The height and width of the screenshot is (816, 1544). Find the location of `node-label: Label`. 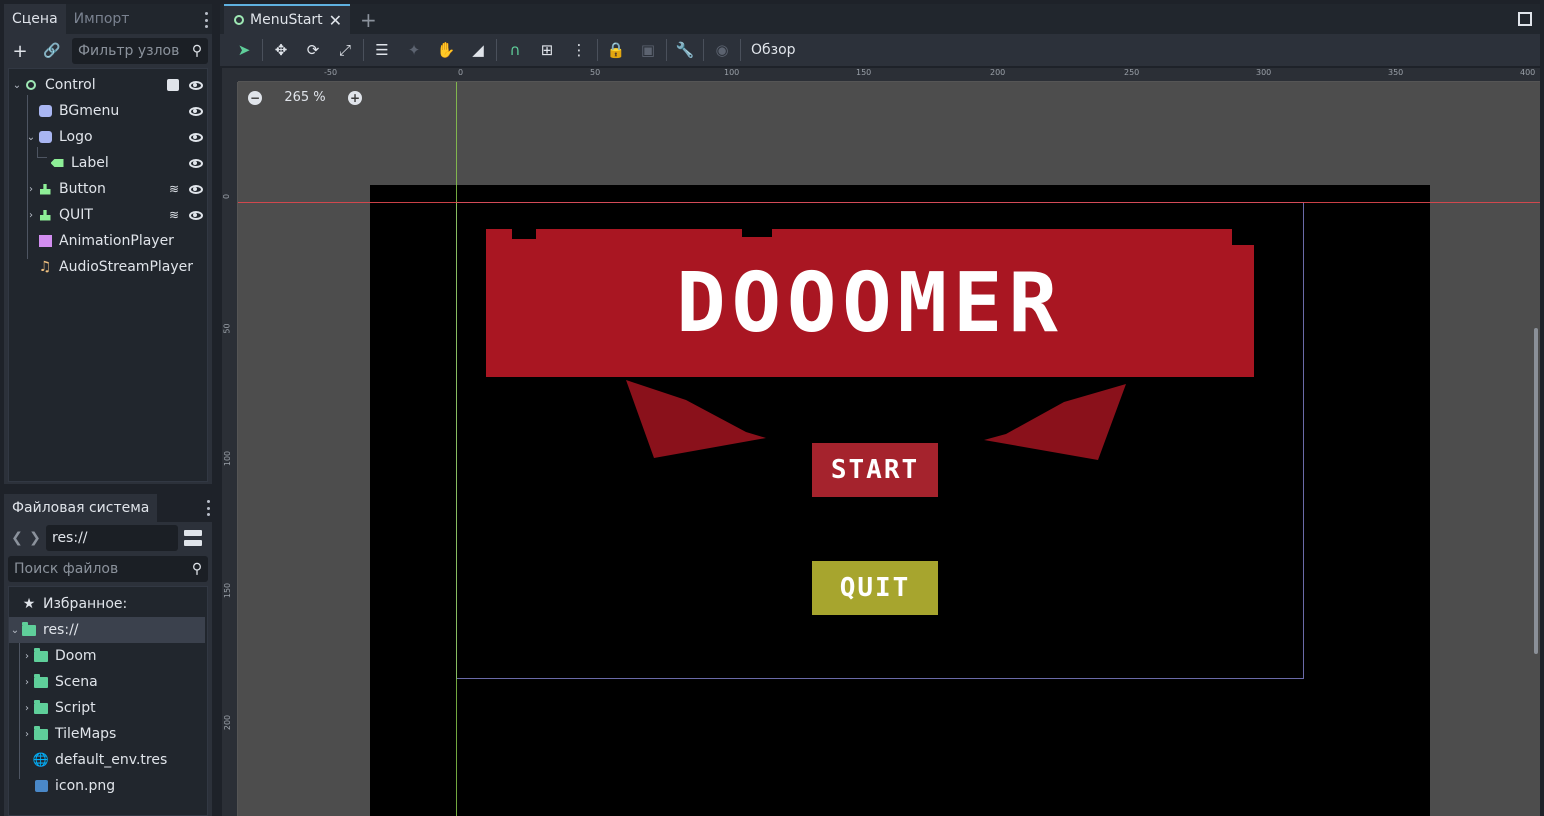

node-label: Label is located at coordinates (90, 163).